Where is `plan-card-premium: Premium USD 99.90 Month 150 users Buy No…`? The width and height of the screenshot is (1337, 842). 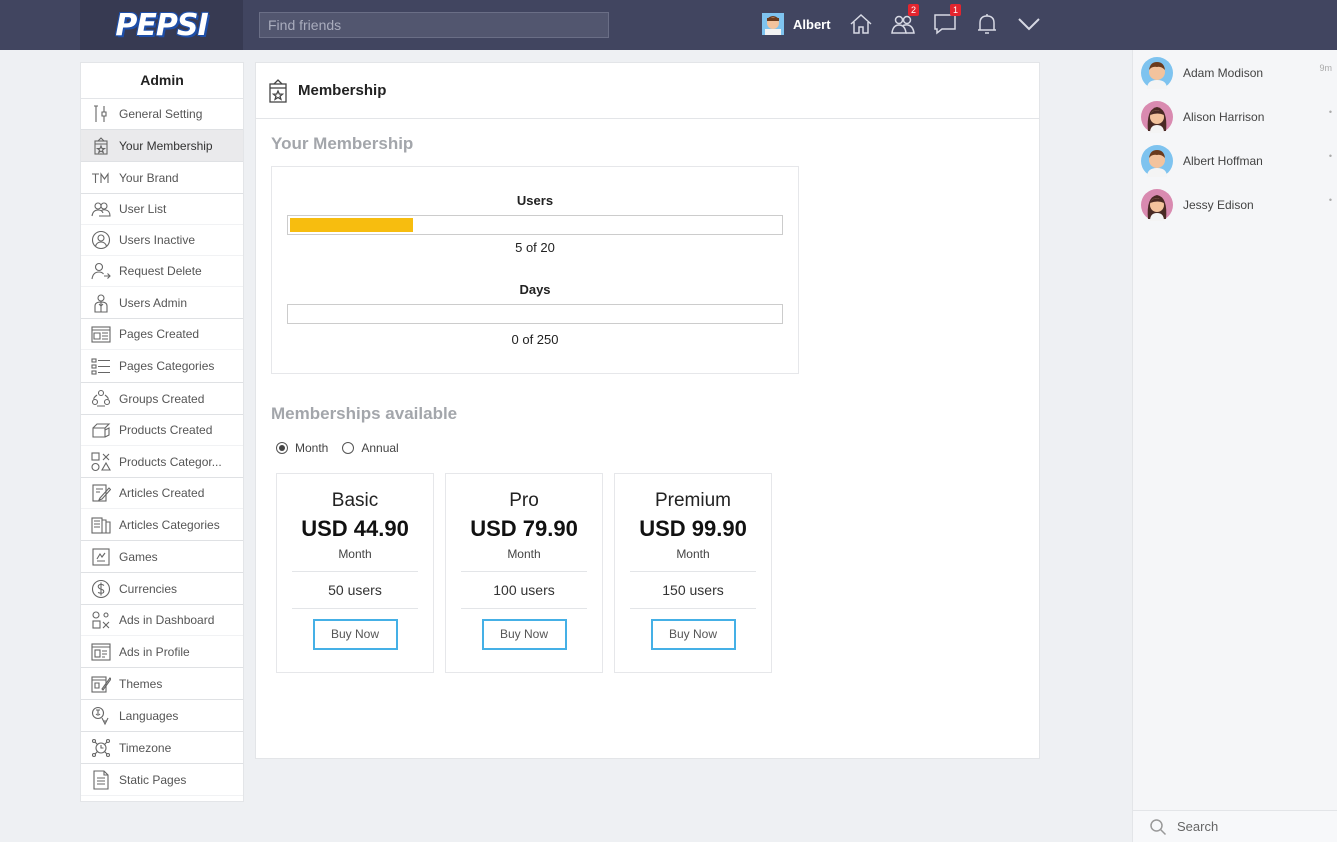
plan-card-premium: Premium USD 99.90 Month 150 users Buy No… is located at coordinates (693, 573).